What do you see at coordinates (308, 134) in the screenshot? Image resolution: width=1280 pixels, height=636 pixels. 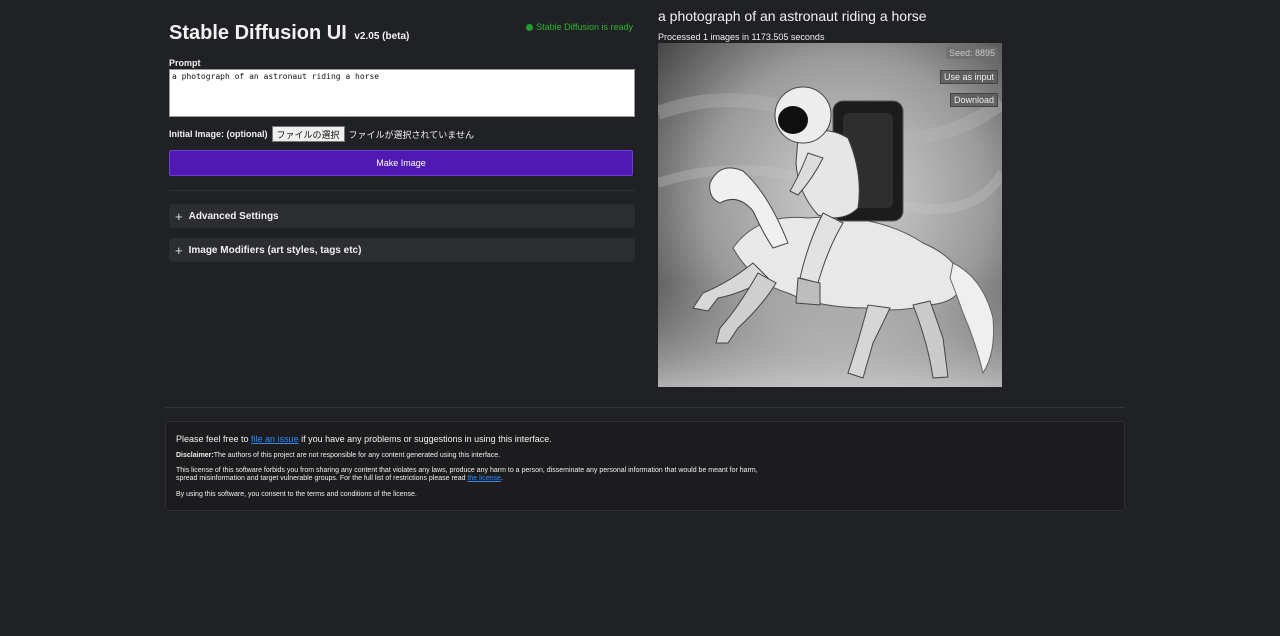 I see `choose-file-button: ファイルの選択` at bounding box center [308, 134].